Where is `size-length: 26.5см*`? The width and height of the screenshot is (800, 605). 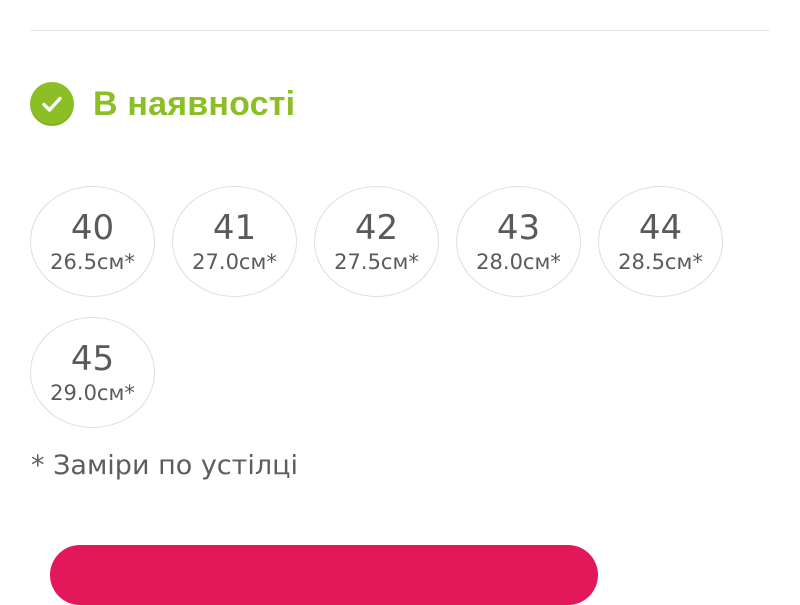
size-length: 26.5см* is located at coordinates (92, 261).